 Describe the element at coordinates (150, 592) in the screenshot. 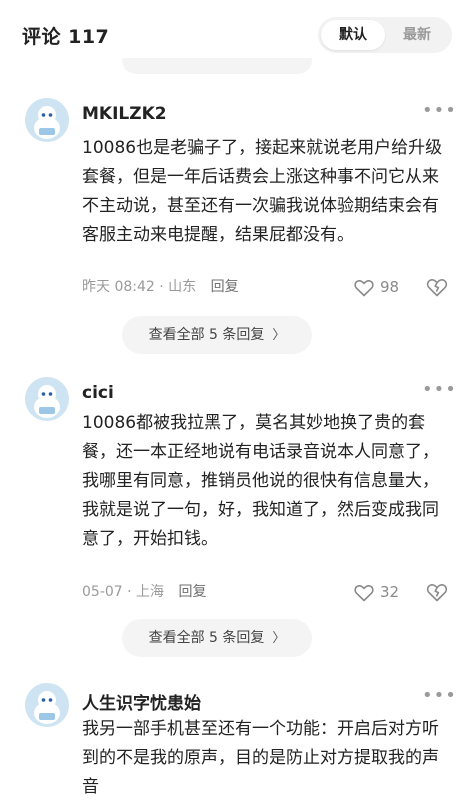

I see `comment-location: 上海` at that location.